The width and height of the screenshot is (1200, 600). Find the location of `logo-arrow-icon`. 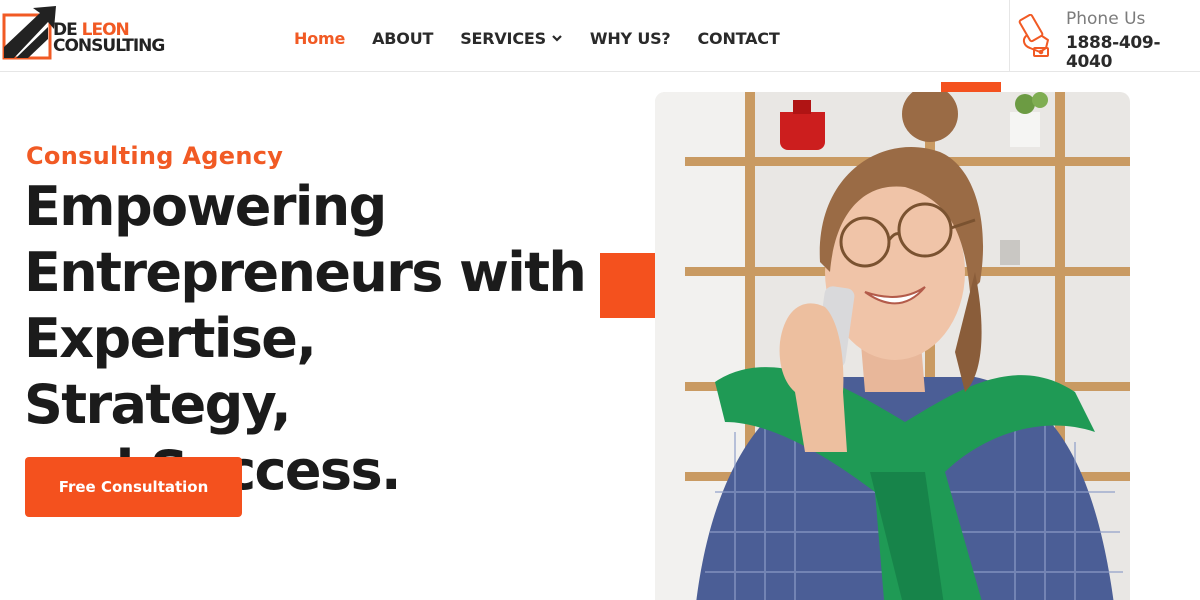

logo-arrow-icon is located at coordinates (29, 33).